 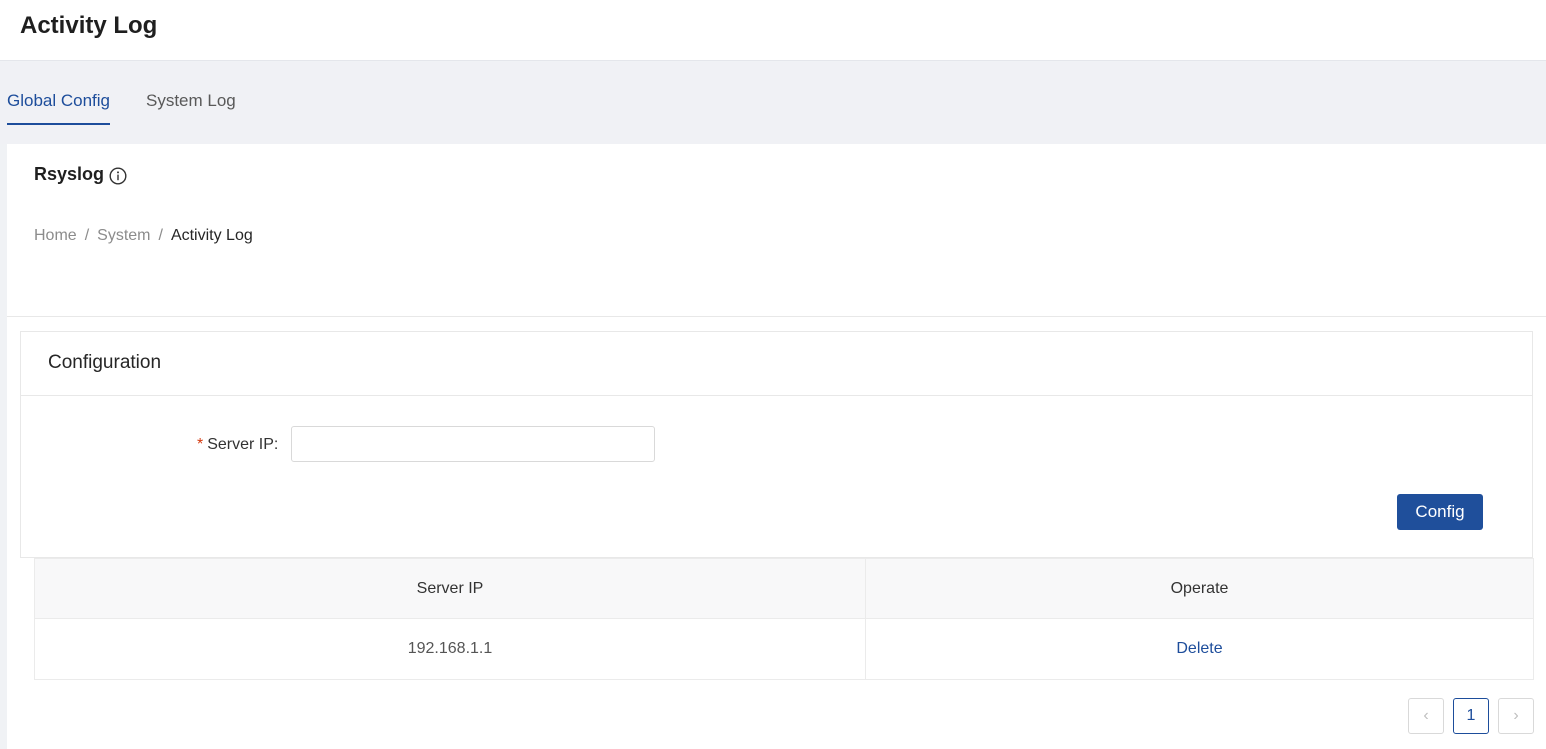 I want to click on cell-server-ip: 192.168.1.1, so click(x=450, y=648).